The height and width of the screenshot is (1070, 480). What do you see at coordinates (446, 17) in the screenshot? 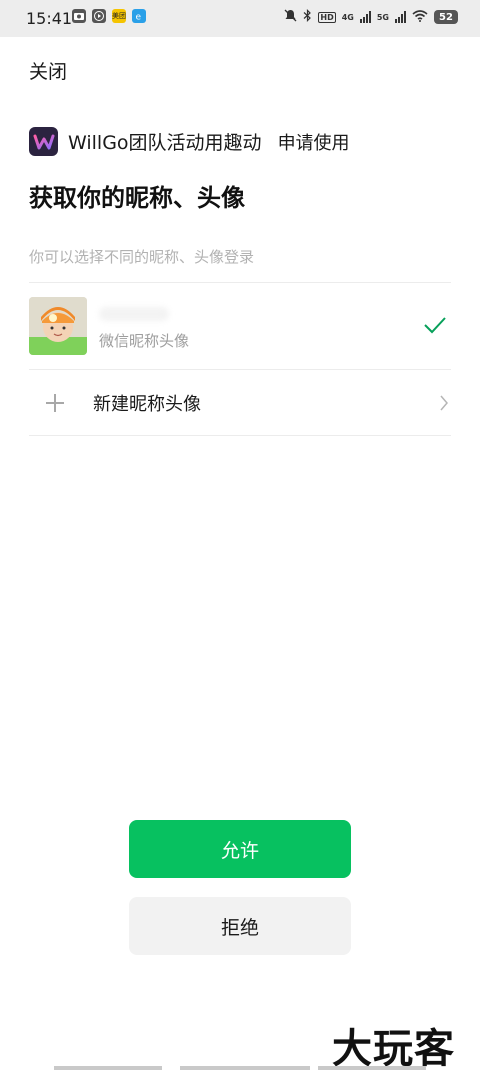
I see `battery-indicator: 52` at bounding box center [446, 17].